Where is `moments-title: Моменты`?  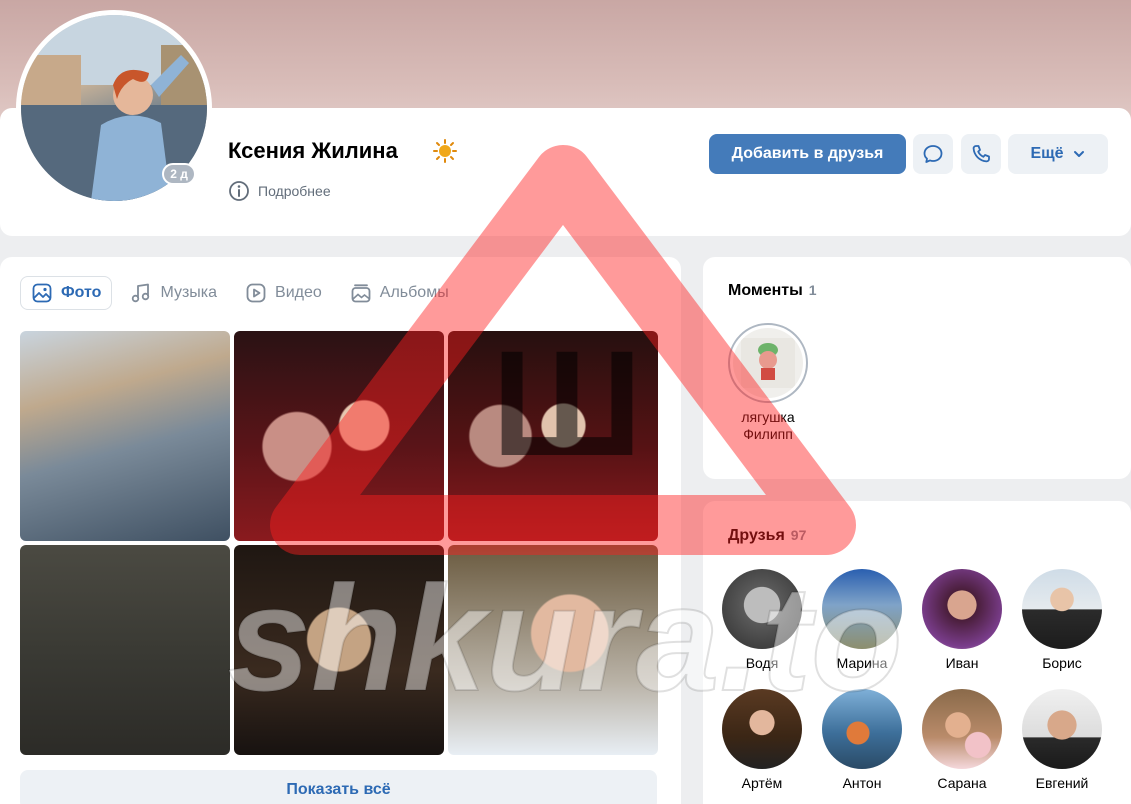
moments-title: Моменты is located at coordinates (765, 290).